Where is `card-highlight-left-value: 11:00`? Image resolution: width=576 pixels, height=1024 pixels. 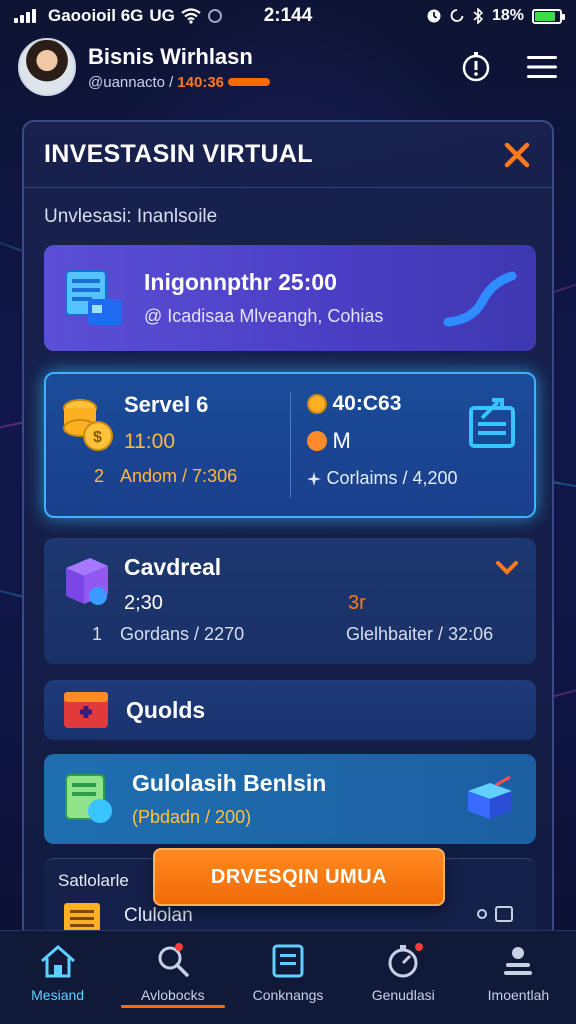 card-highlight-left-value: 11:00 is located at coordinates (149, 441).